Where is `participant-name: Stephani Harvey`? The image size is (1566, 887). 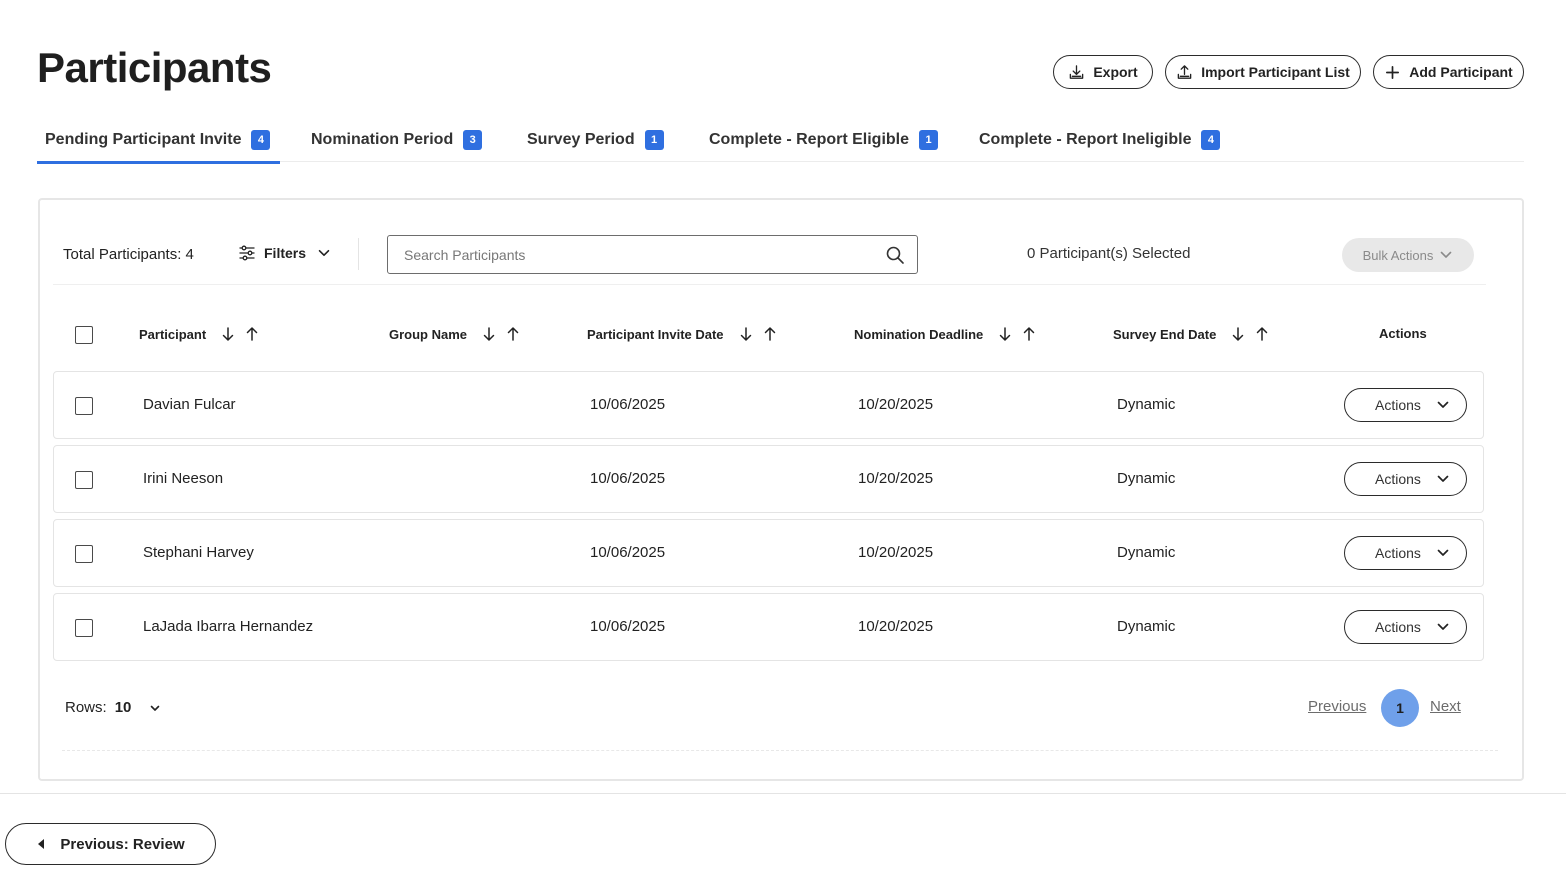 participant-name: Stephani Harvey is located at coordinates (198, 552).